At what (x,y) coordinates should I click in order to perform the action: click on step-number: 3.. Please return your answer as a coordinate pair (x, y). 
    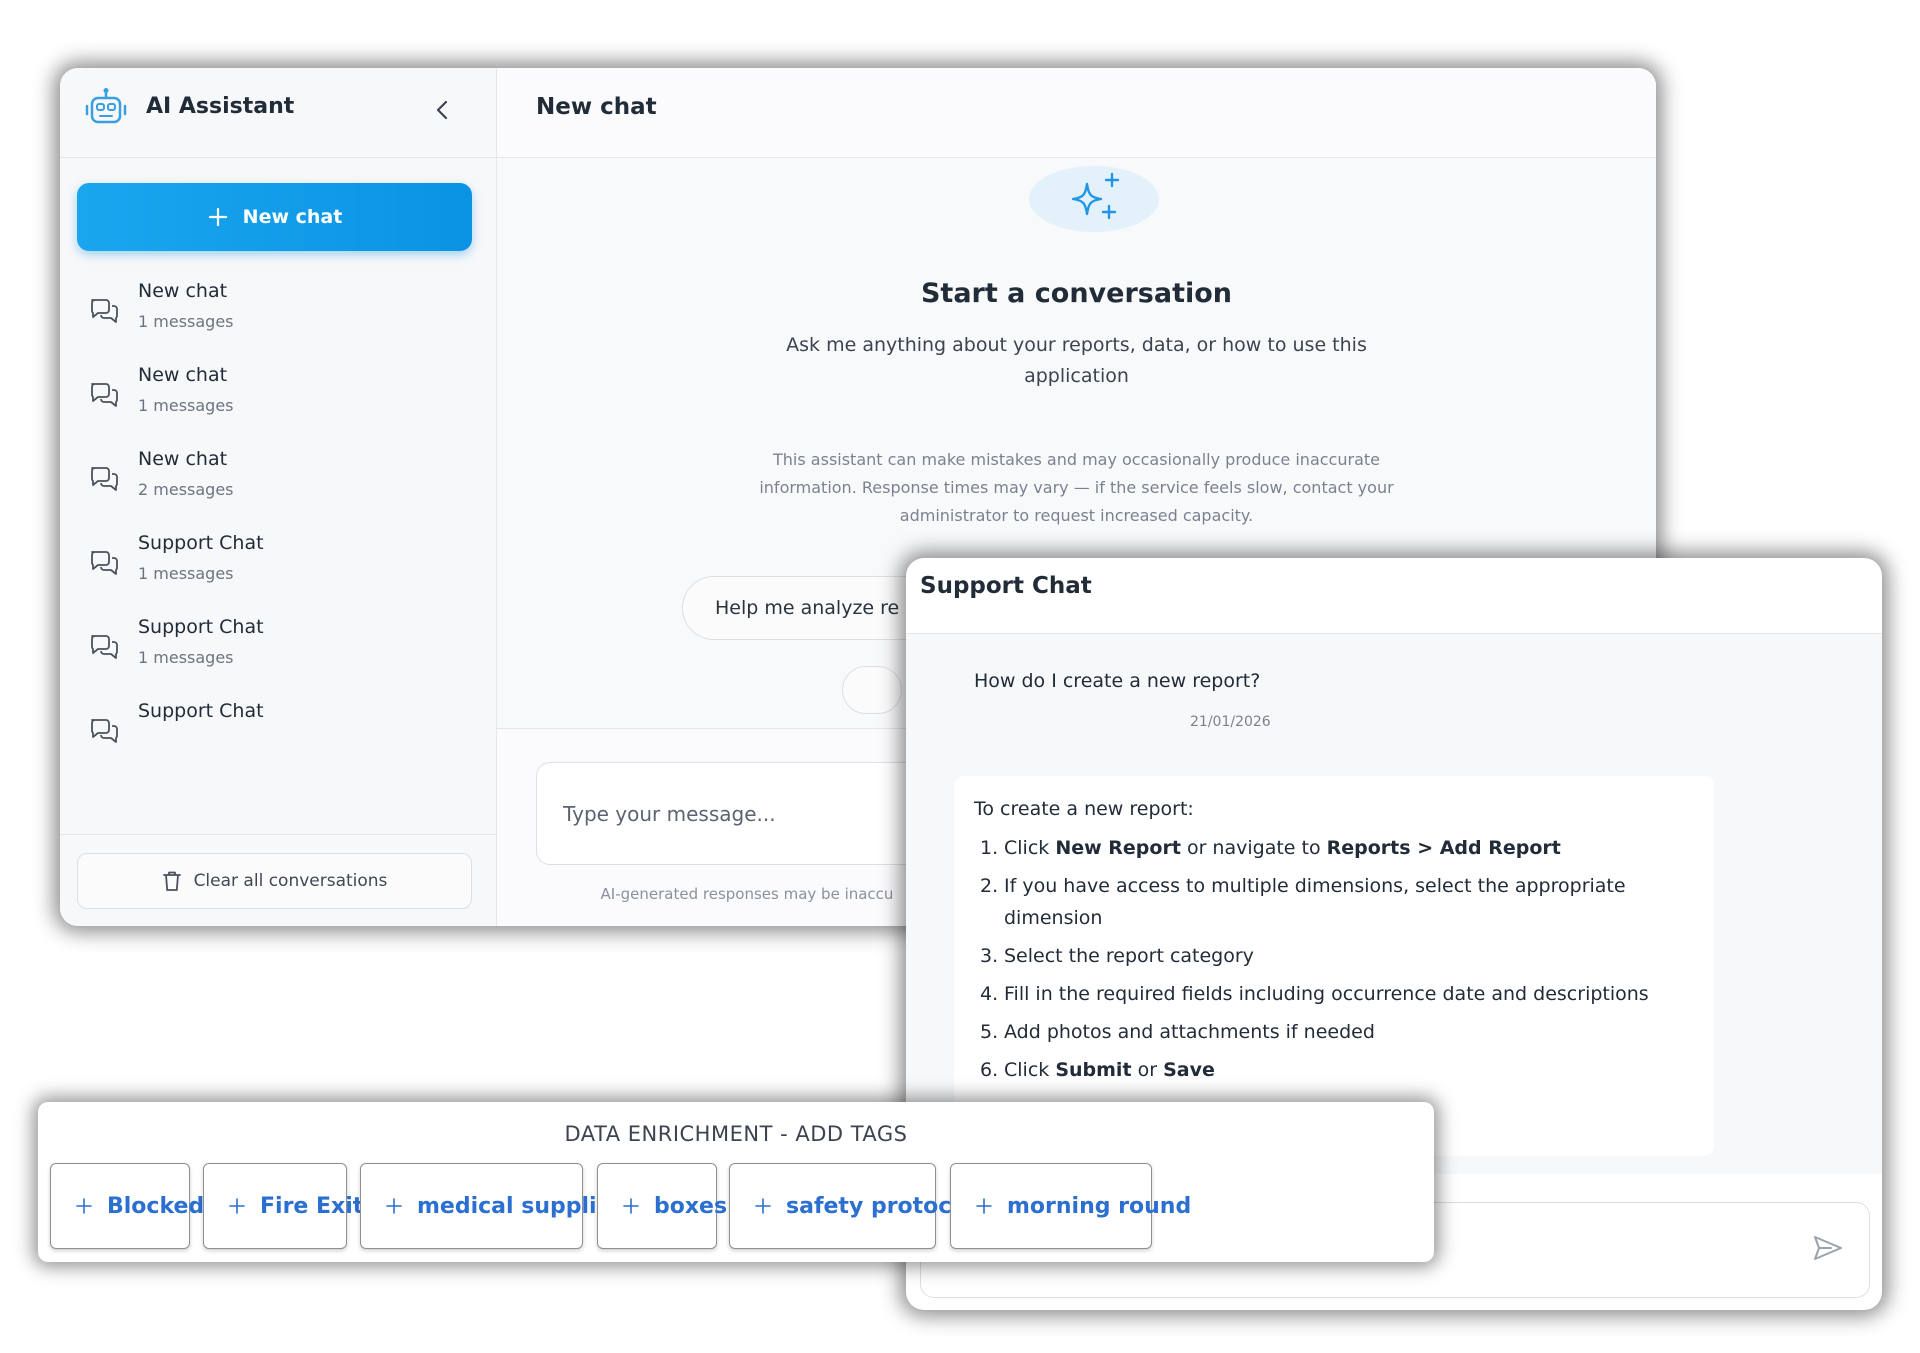
    Looking at the image, I should click on (989, 956).